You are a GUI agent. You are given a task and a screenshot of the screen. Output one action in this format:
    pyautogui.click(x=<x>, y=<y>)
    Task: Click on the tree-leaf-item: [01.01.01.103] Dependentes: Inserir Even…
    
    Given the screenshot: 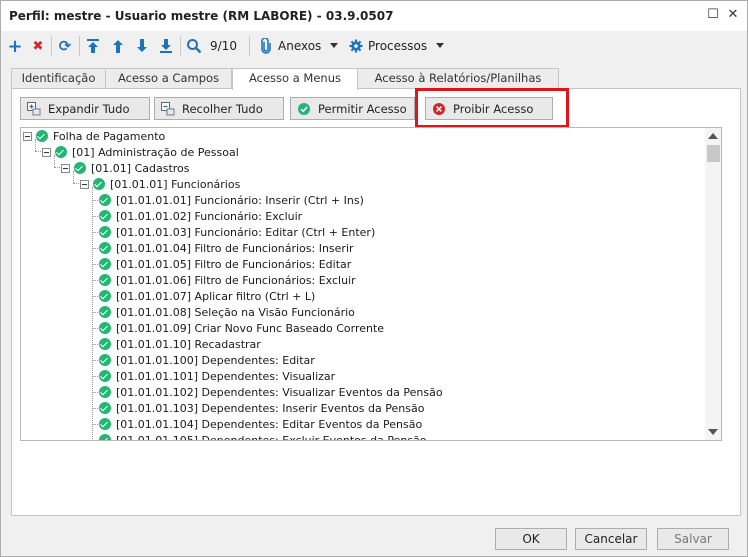 What is the action you would take?
    pyautogui.click(x=258, y=408)
    